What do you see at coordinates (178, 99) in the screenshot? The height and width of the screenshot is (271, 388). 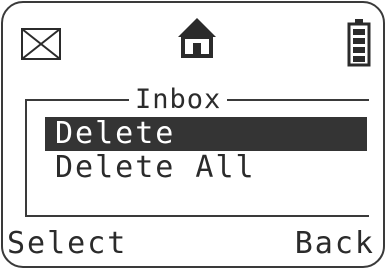 I see `menu-title: Inbox` at bounding box center [178, 99].